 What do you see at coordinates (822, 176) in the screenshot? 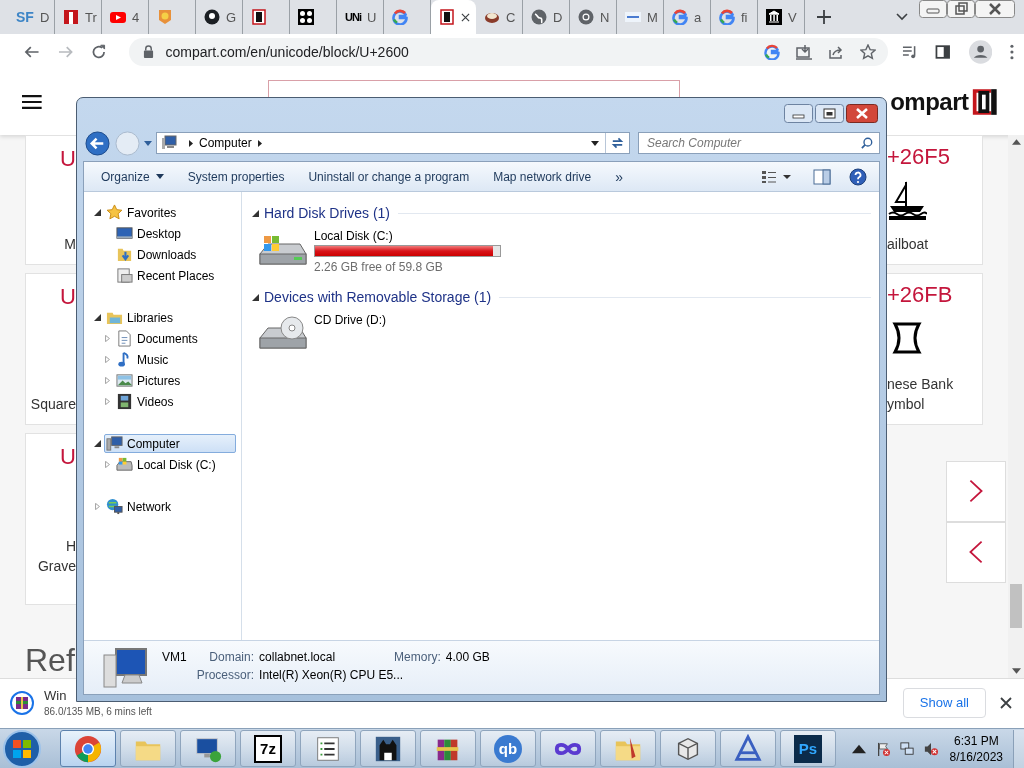
I see `preview-pane-icon` at bounding box center [822, 176].